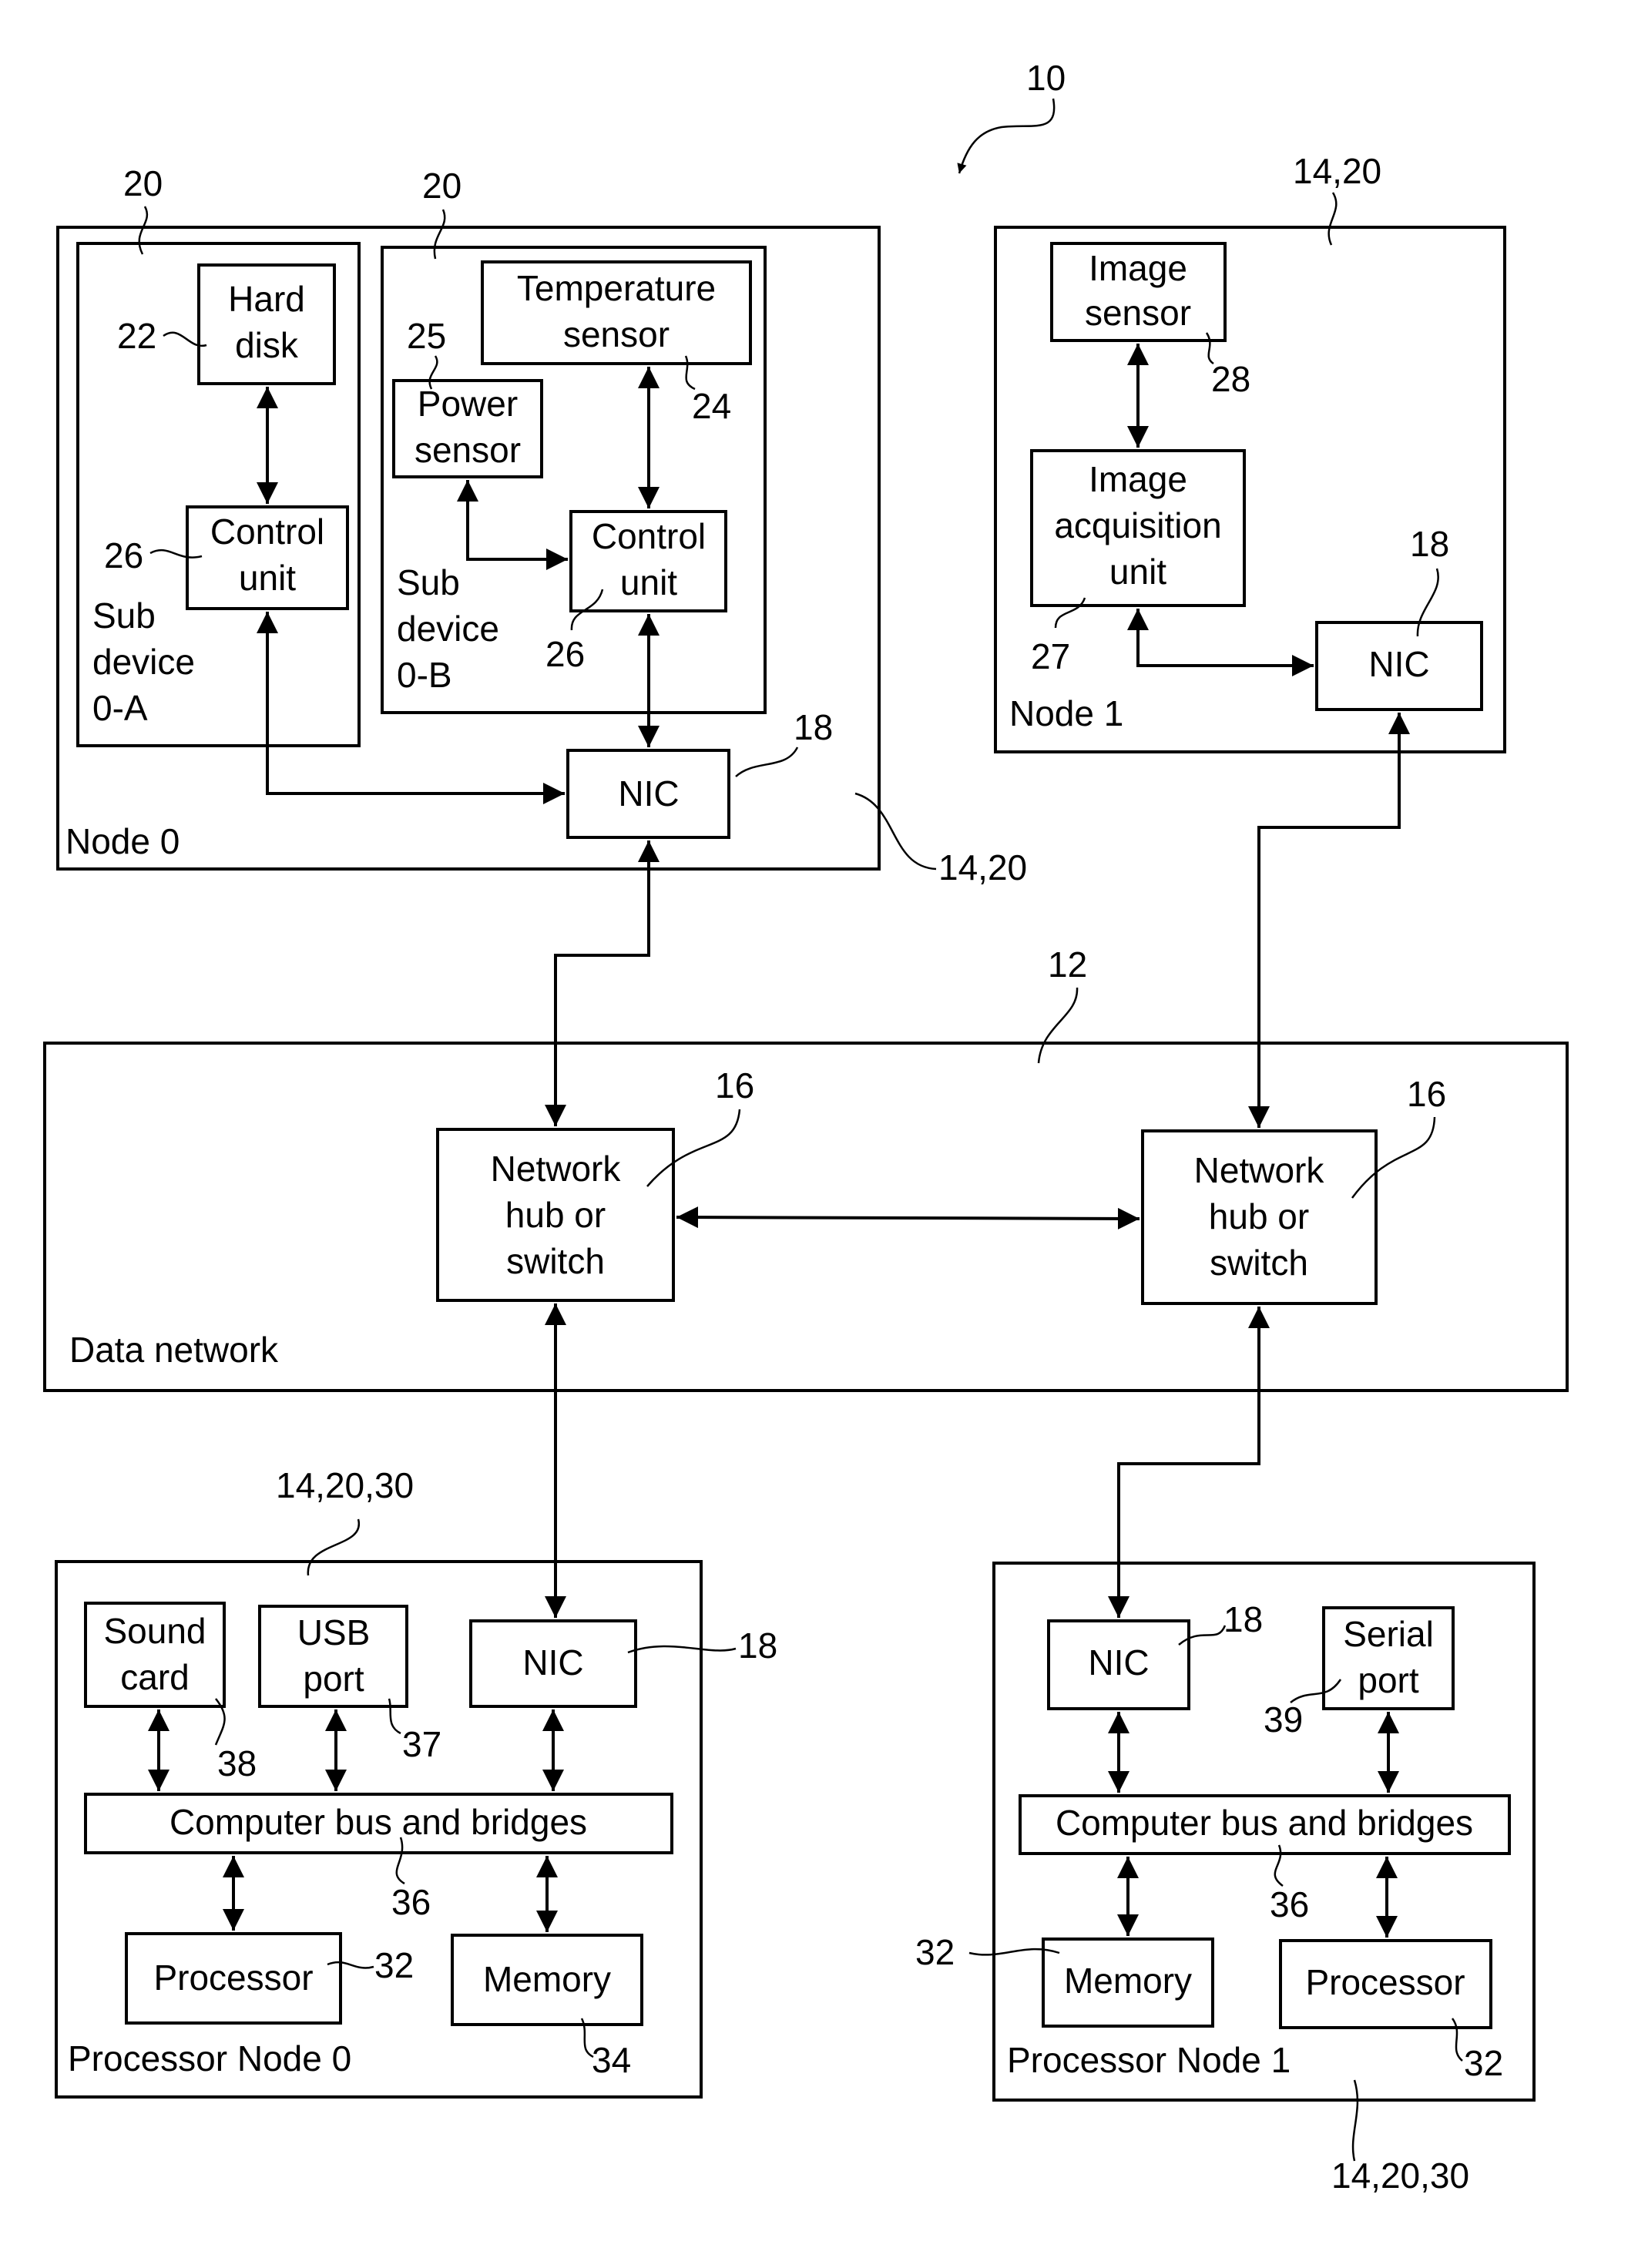  What do you see at coordinates (154, 1677) in the screenshot?
I see `sound-card-label-2: card` at bounding box center [154, 1677].